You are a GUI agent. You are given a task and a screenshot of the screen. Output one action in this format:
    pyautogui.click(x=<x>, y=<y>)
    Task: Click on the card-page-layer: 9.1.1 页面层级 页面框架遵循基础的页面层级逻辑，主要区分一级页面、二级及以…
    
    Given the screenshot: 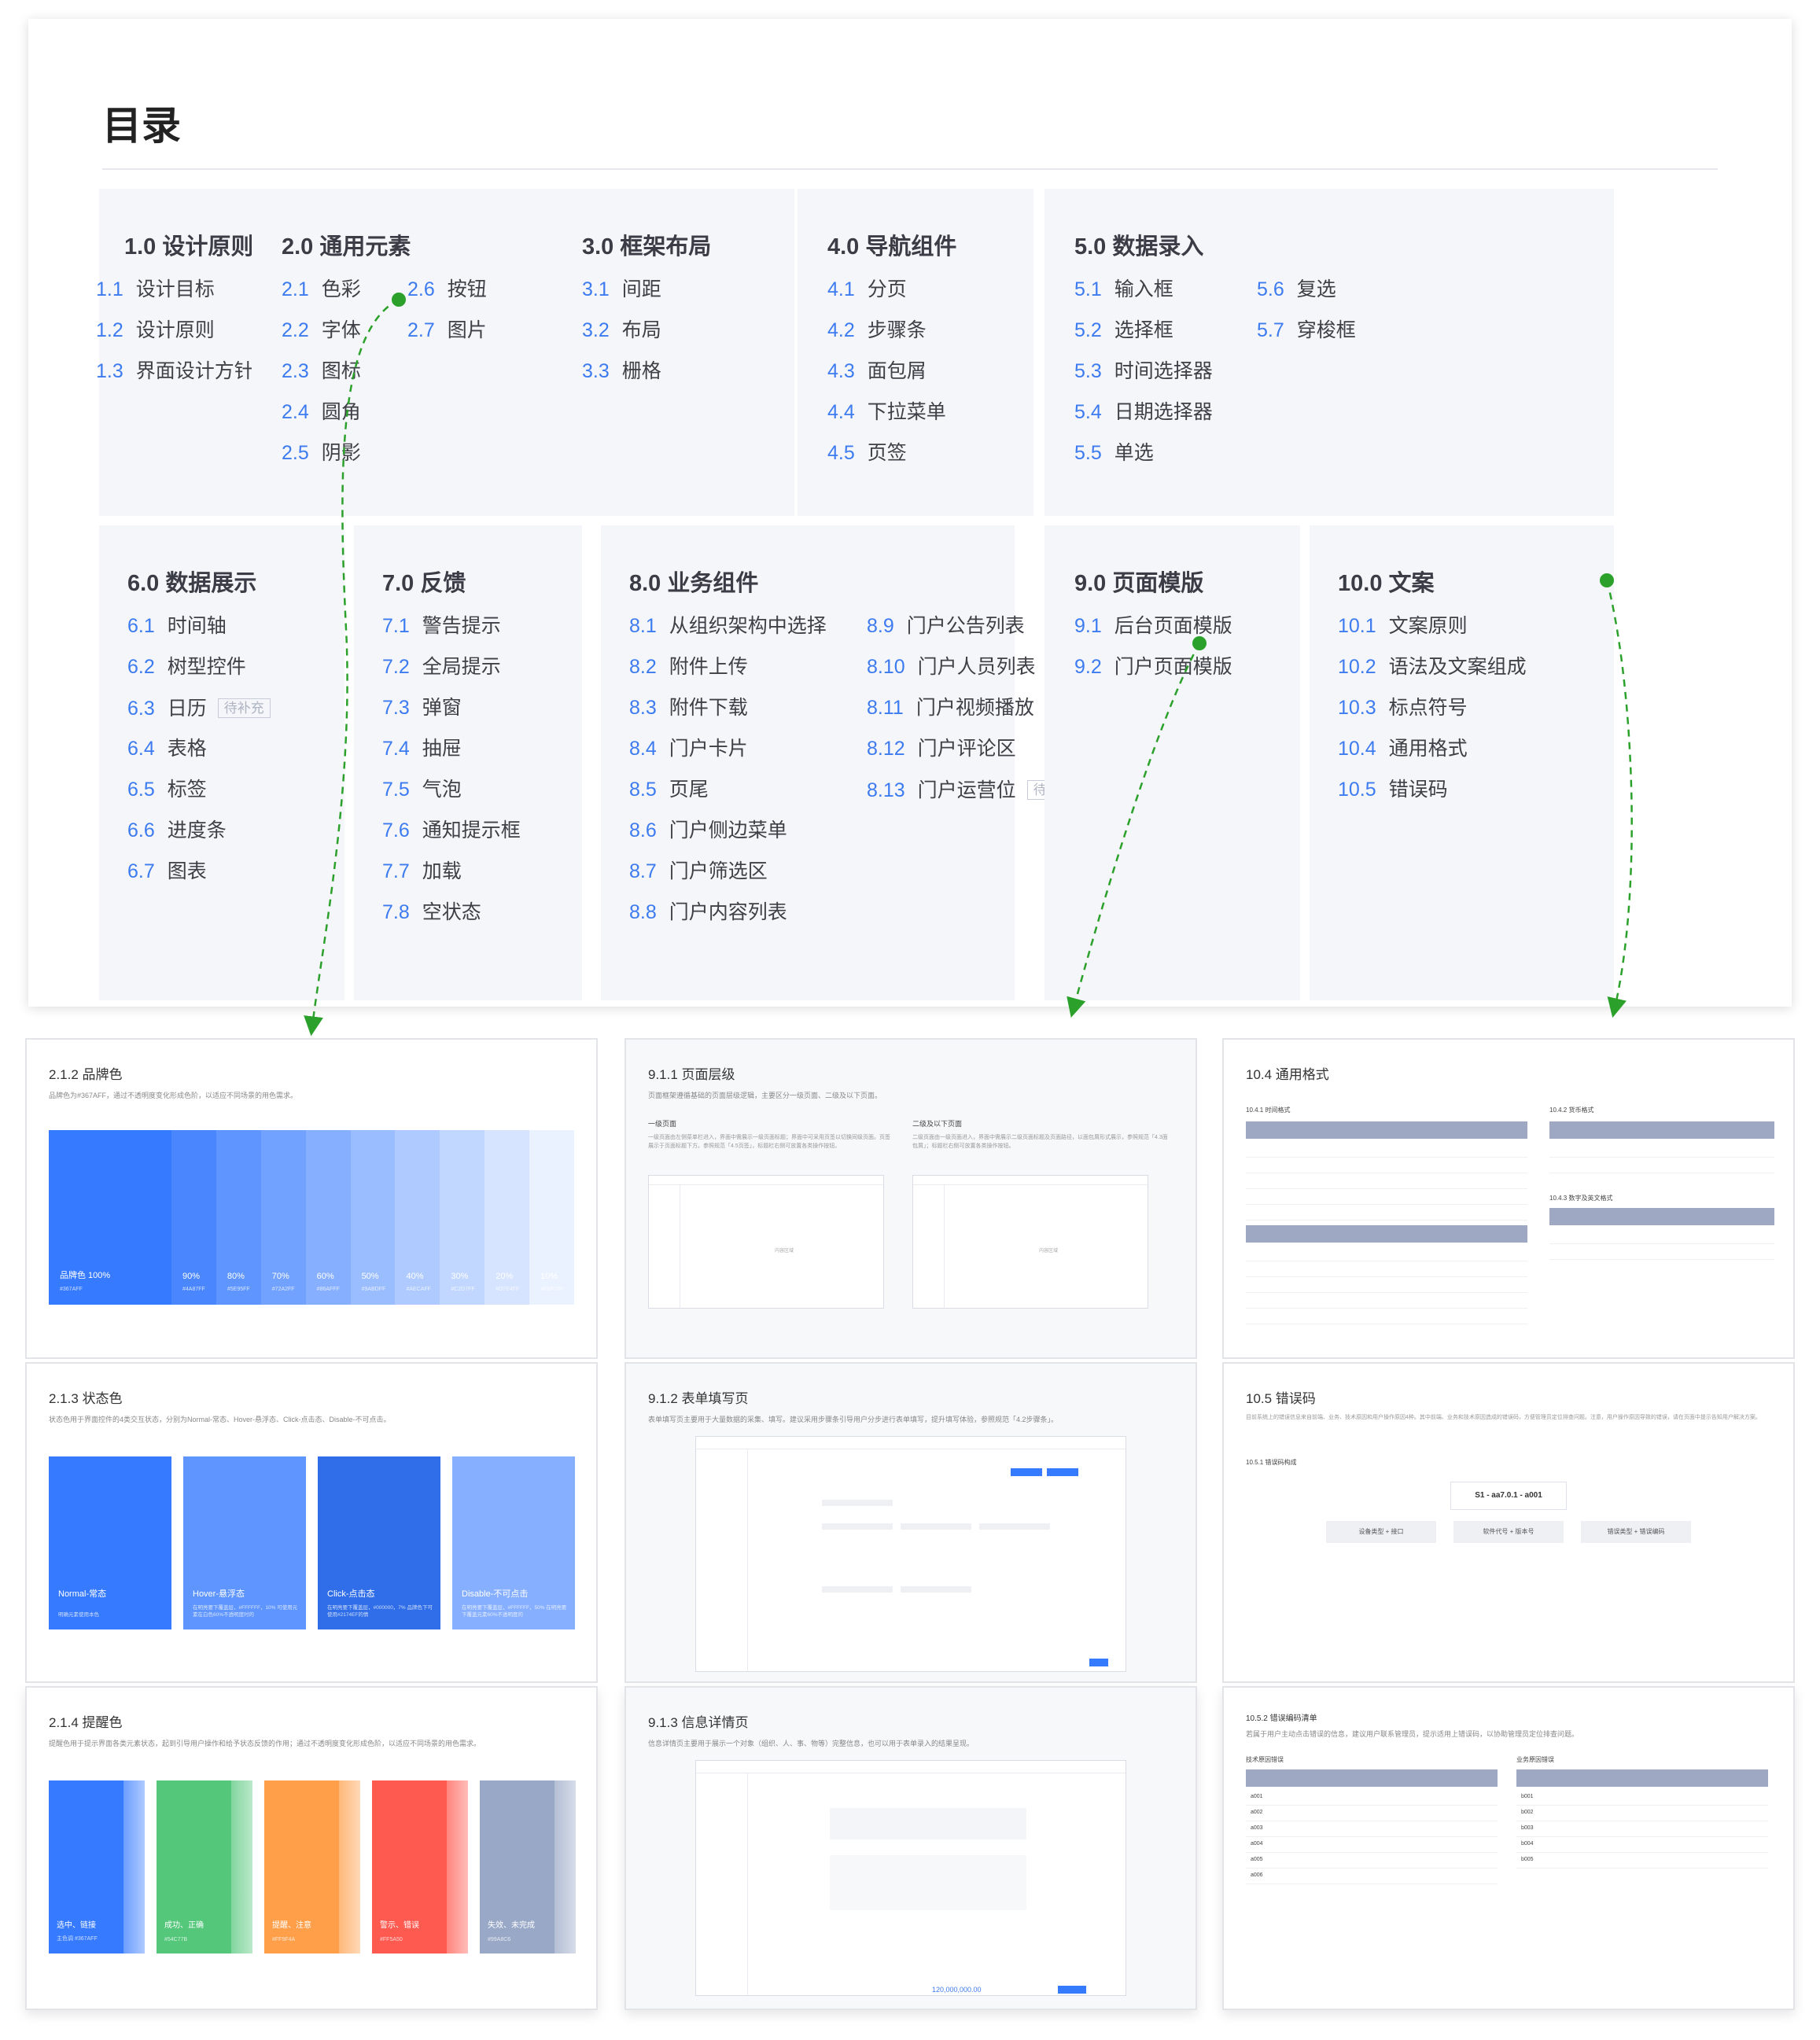 What is the action you would take?
    pyautogui.click(x=910, y=1198)
    